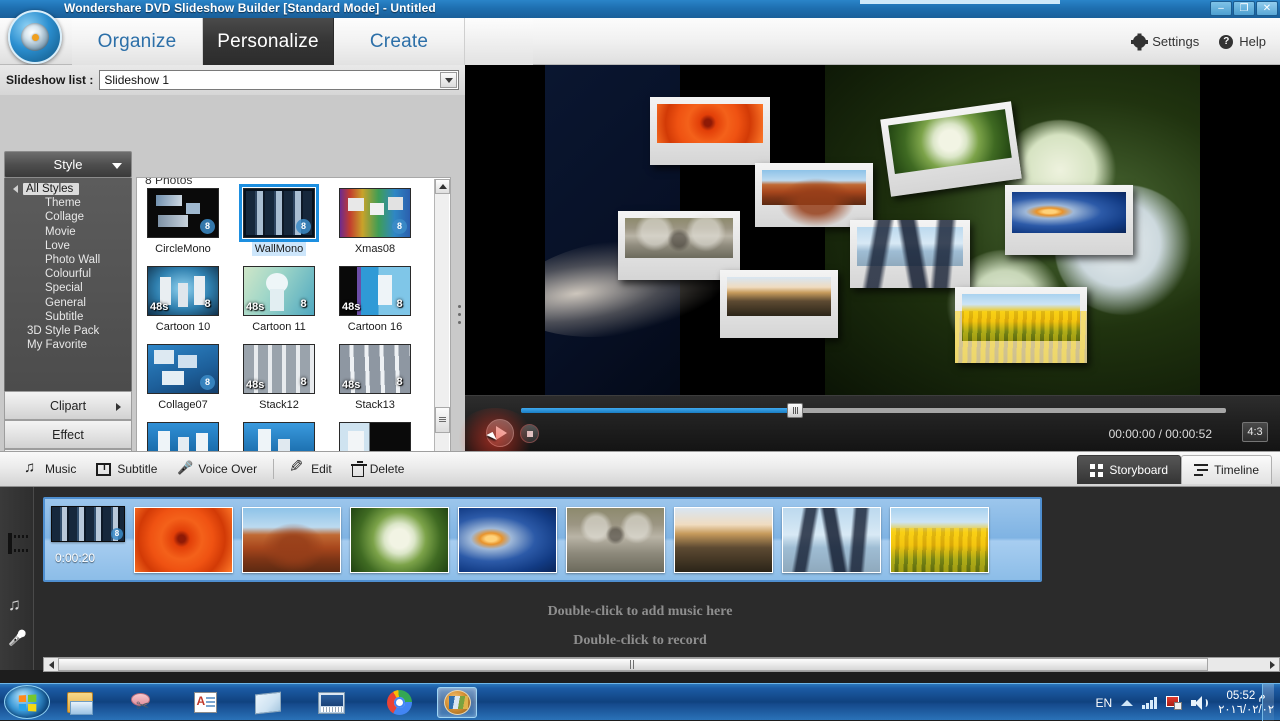 This screenshot has height=721, width=1280. Describe the element at coordinates (442, 326) in the screenshot. I see `style-list-scrollbar` at that location.